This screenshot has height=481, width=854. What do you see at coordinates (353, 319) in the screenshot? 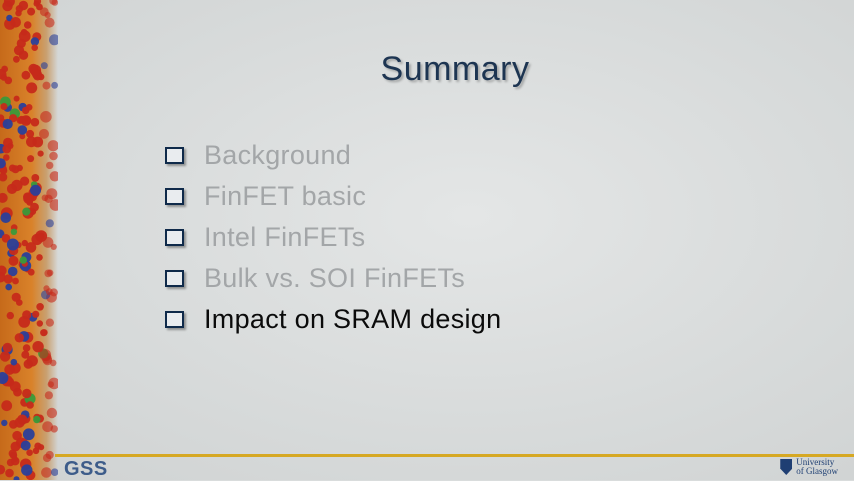
I see `agenda-item-label-current: Impact on SRAM design` at bounding box center [353, 319].